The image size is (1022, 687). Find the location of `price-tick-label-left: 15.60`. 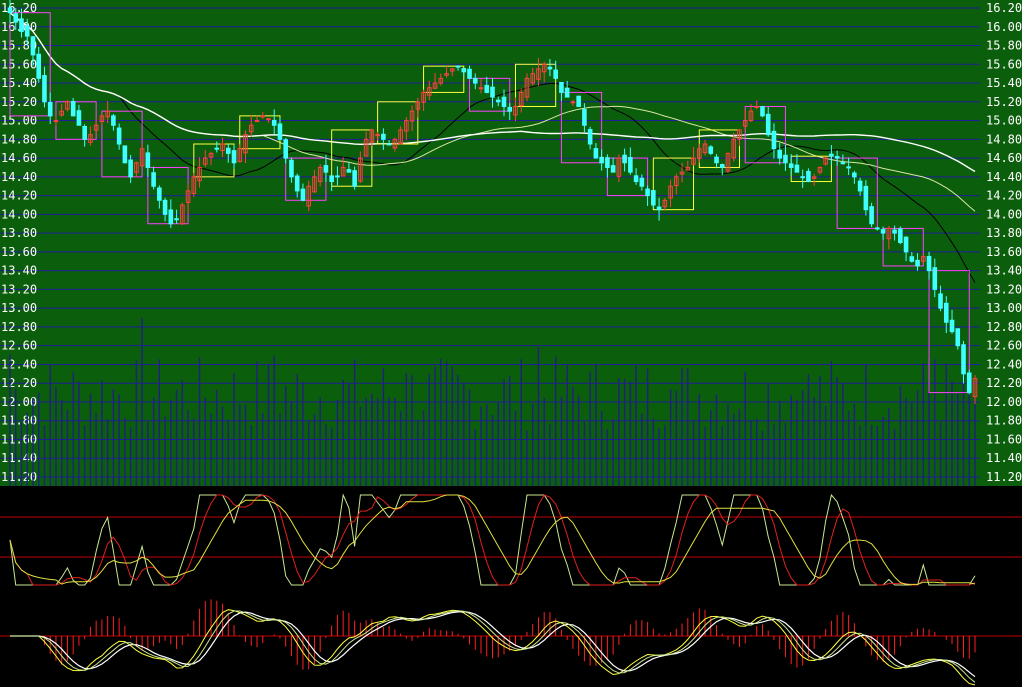

price-tick-label-left: 15.60 is located at coordinates (19, 64).